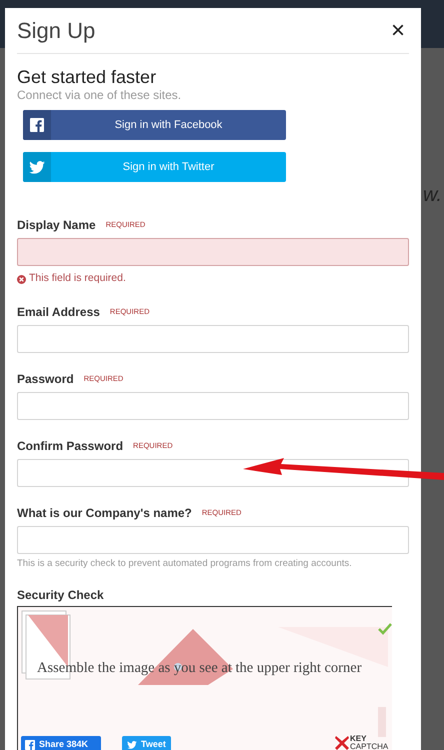 The image size is (444, 750). Describe the element at coordinates (87, 77) in the screenshot. I see `section-heading: Get started faster` at that location.